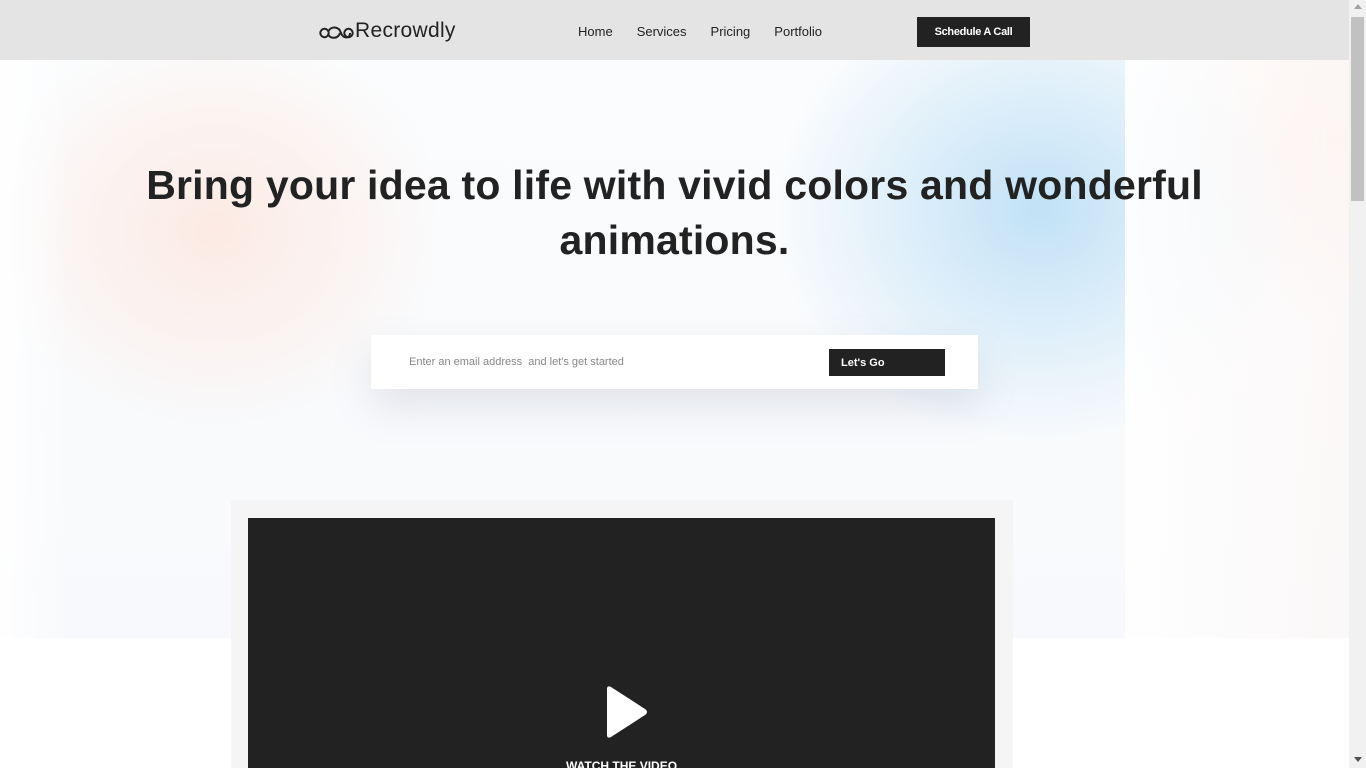 This screenshot has height=768, width=1366. Describe the element at coordinates (731, 32) in the screenshot. I see `nav-pricing: Pricing` at that location.